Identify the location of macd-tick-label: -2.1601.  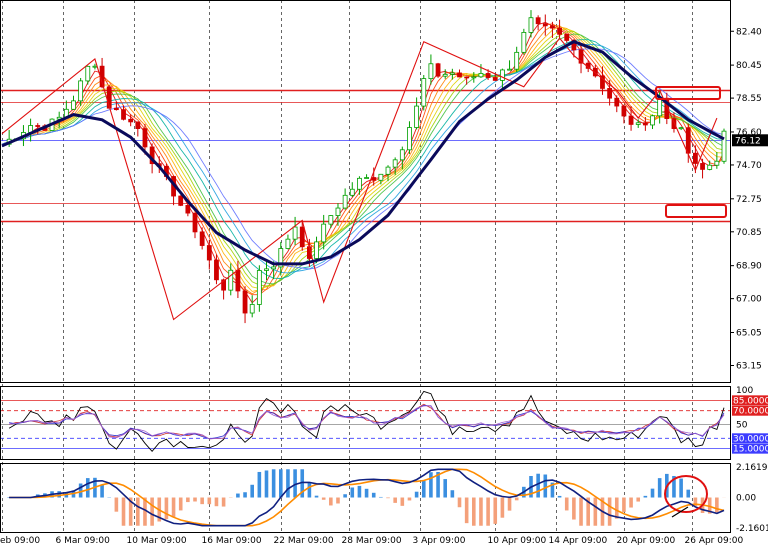
(752, 529).